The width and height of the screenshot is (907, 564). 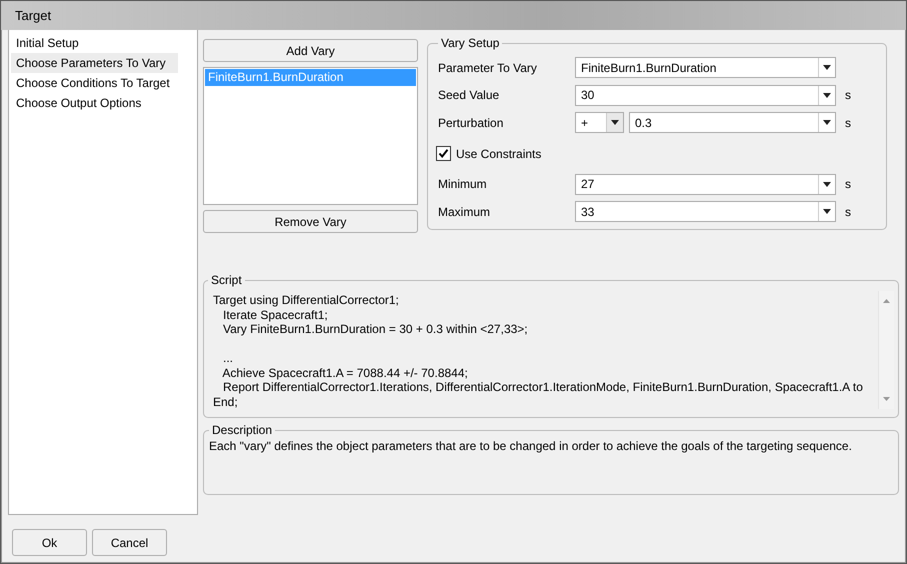 I want to click on add-vary-button: Add Vary, so click(x=310, y=50).